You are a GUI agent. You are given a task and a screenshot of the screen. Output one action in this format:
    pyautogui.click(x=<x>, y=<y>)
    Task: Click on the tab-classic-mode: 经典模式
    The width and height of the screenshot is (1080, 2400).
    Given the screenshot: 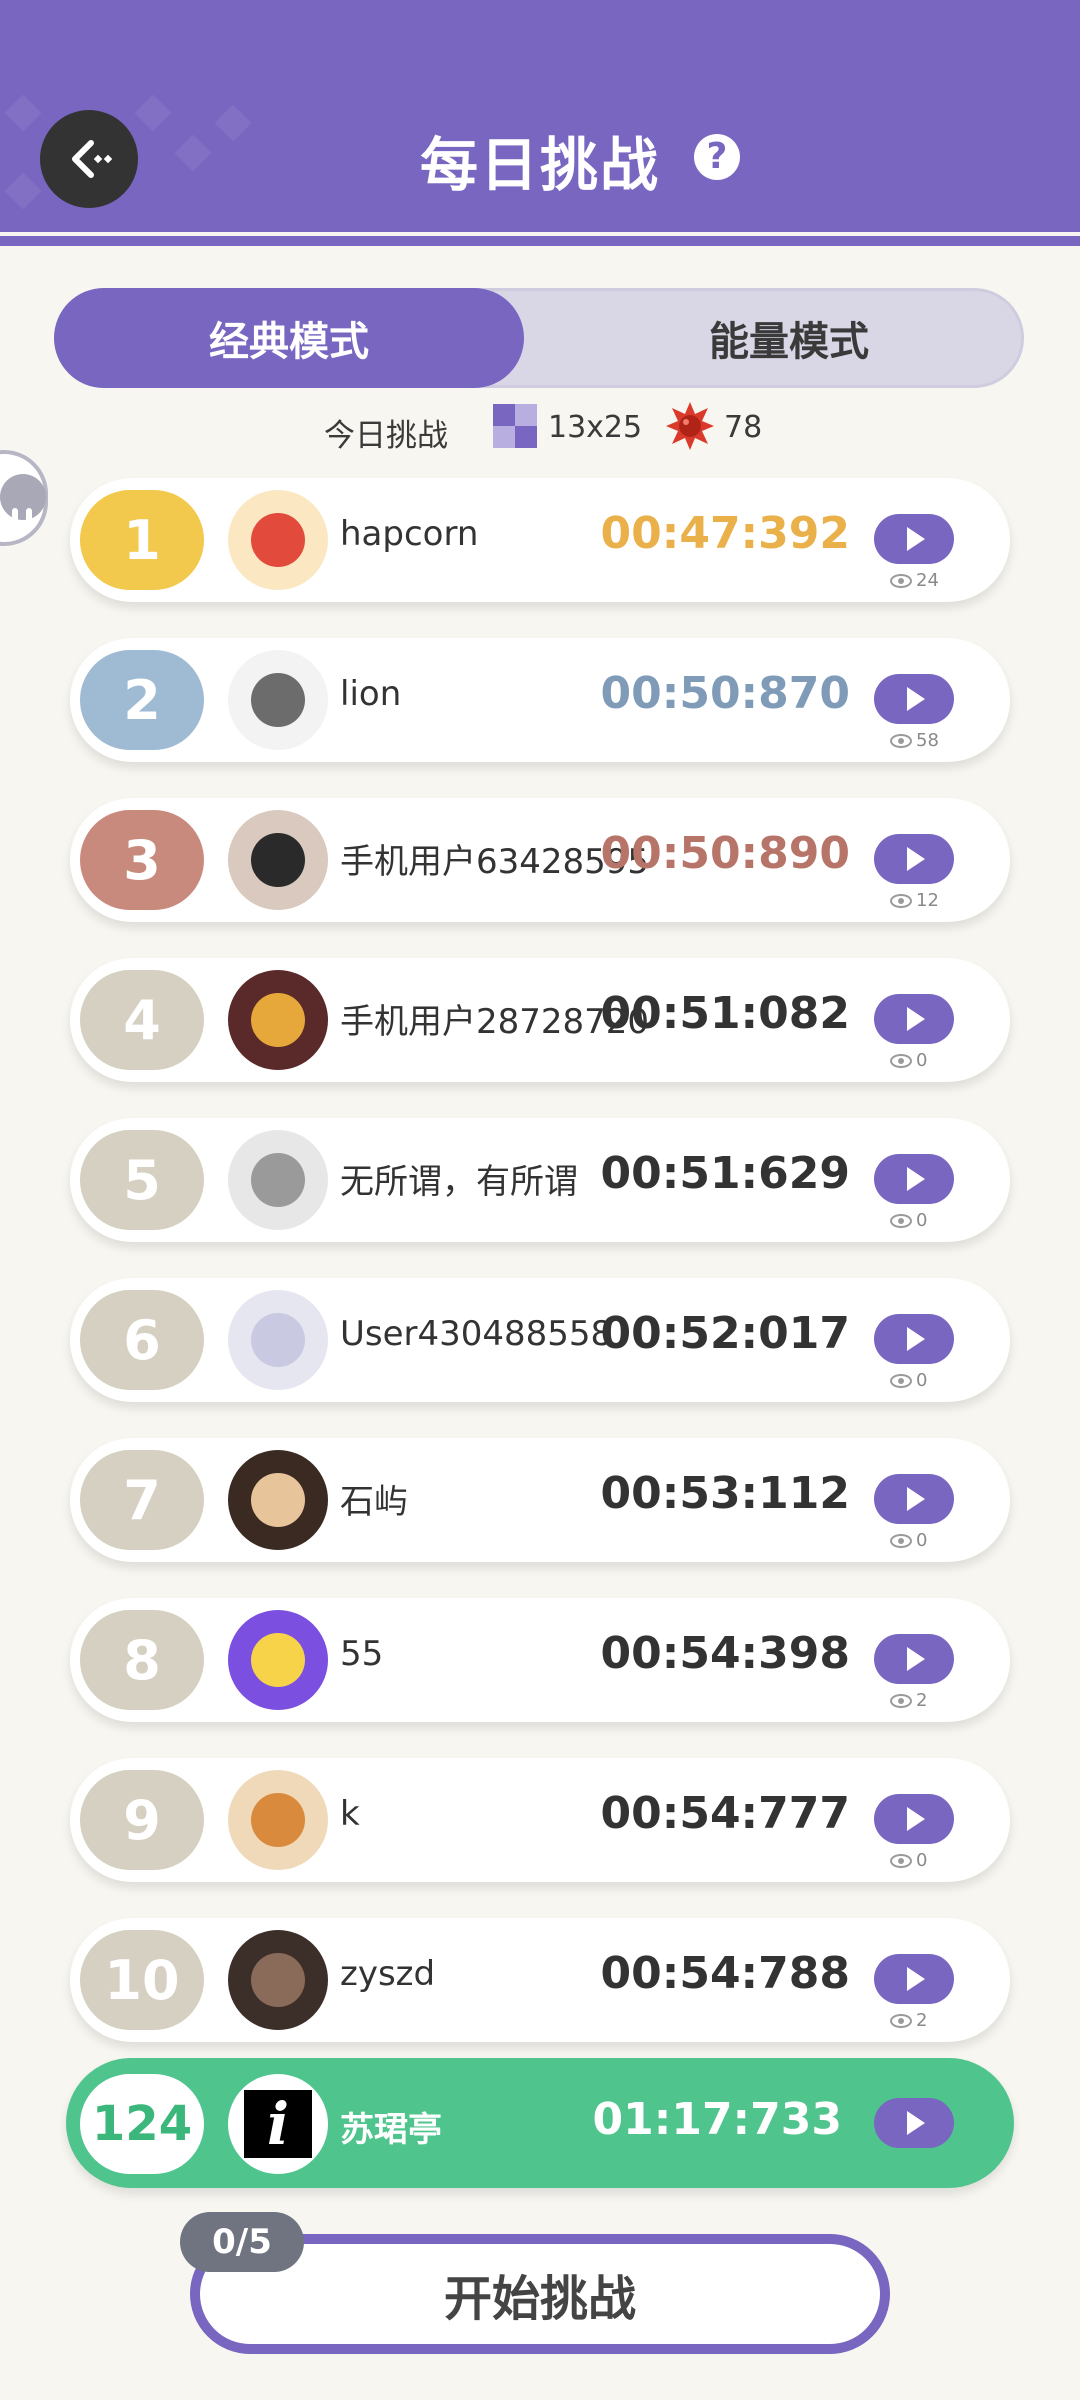 What is the action you would take?
    pyautogui.click(x=289, y=338)
    